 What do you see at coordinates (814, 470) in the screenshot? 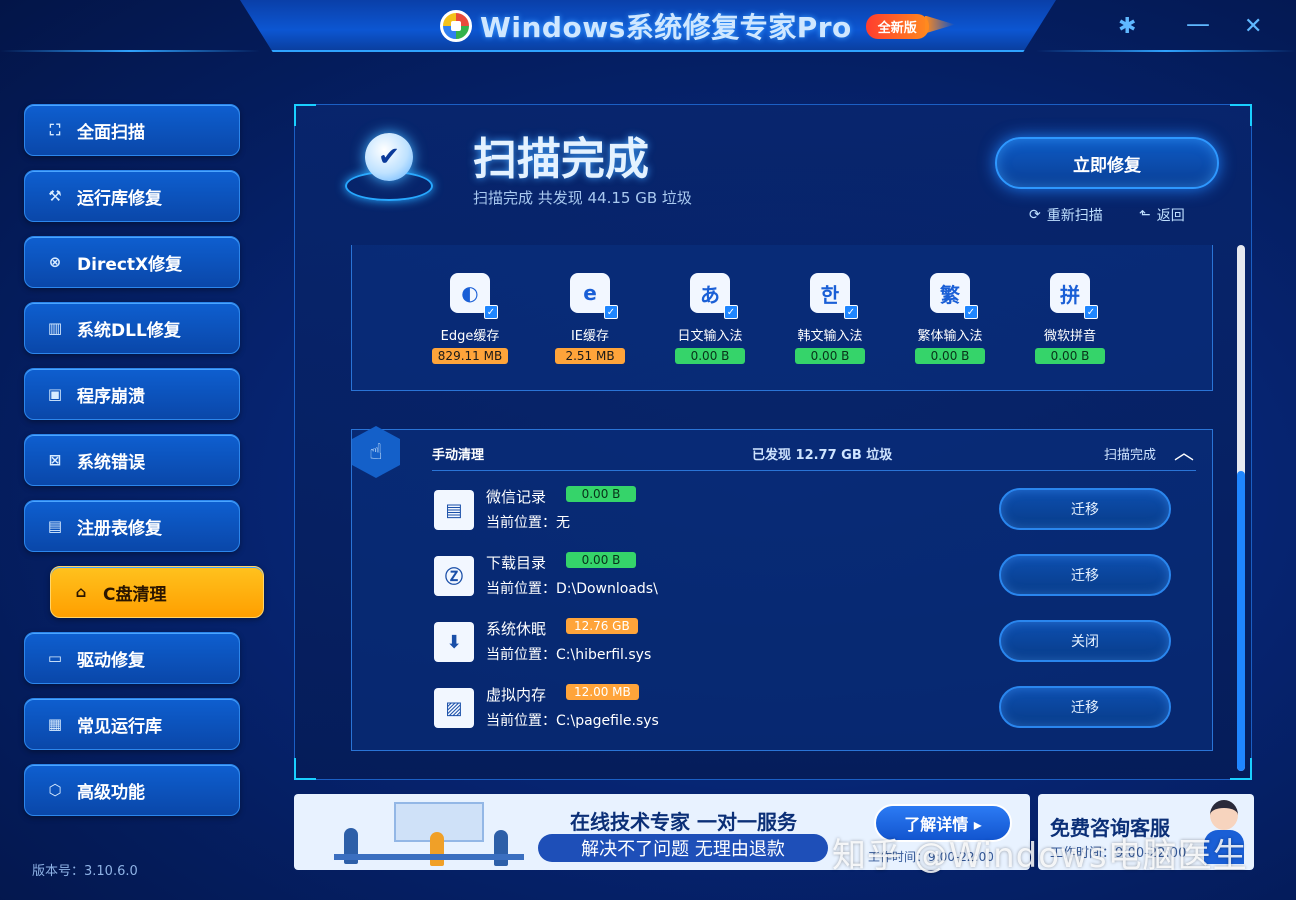
I see `section-divider` at bounding box center [814, 470].